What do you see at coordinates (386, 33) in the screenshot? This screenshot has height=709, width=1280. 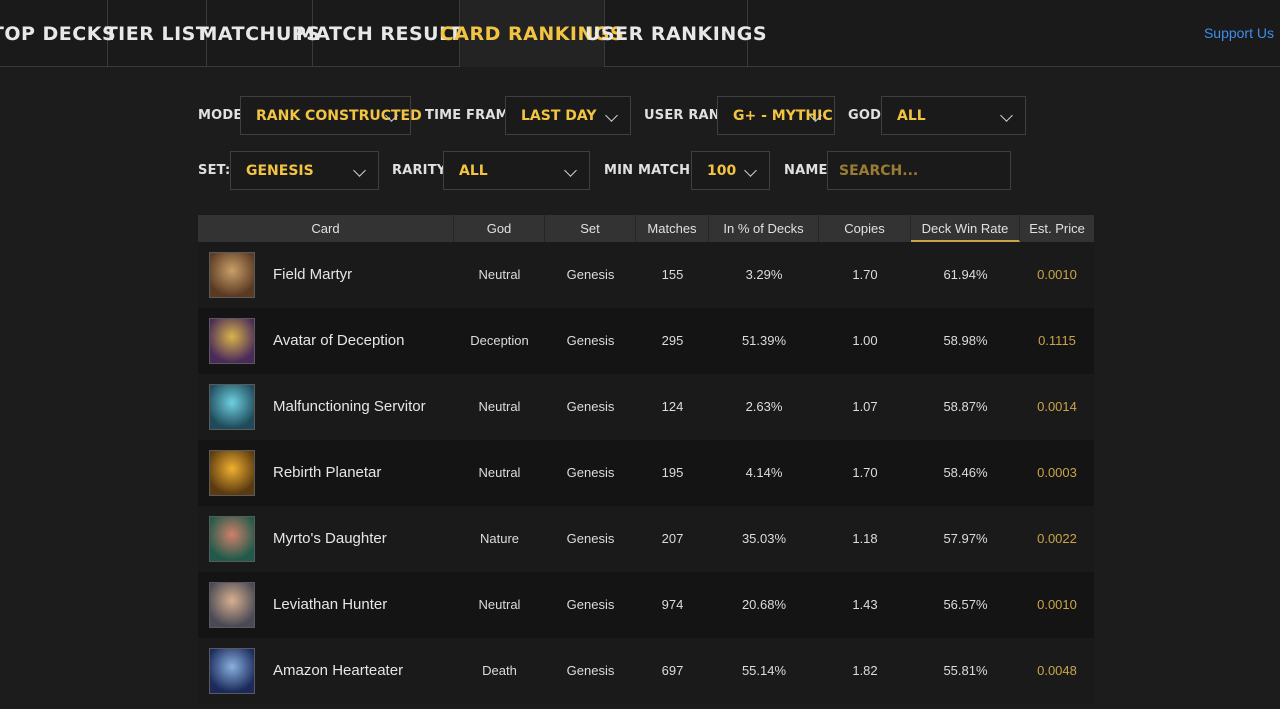 I see `tab-match-results: MATCH RESULTS` at bounding box center [386, 33].